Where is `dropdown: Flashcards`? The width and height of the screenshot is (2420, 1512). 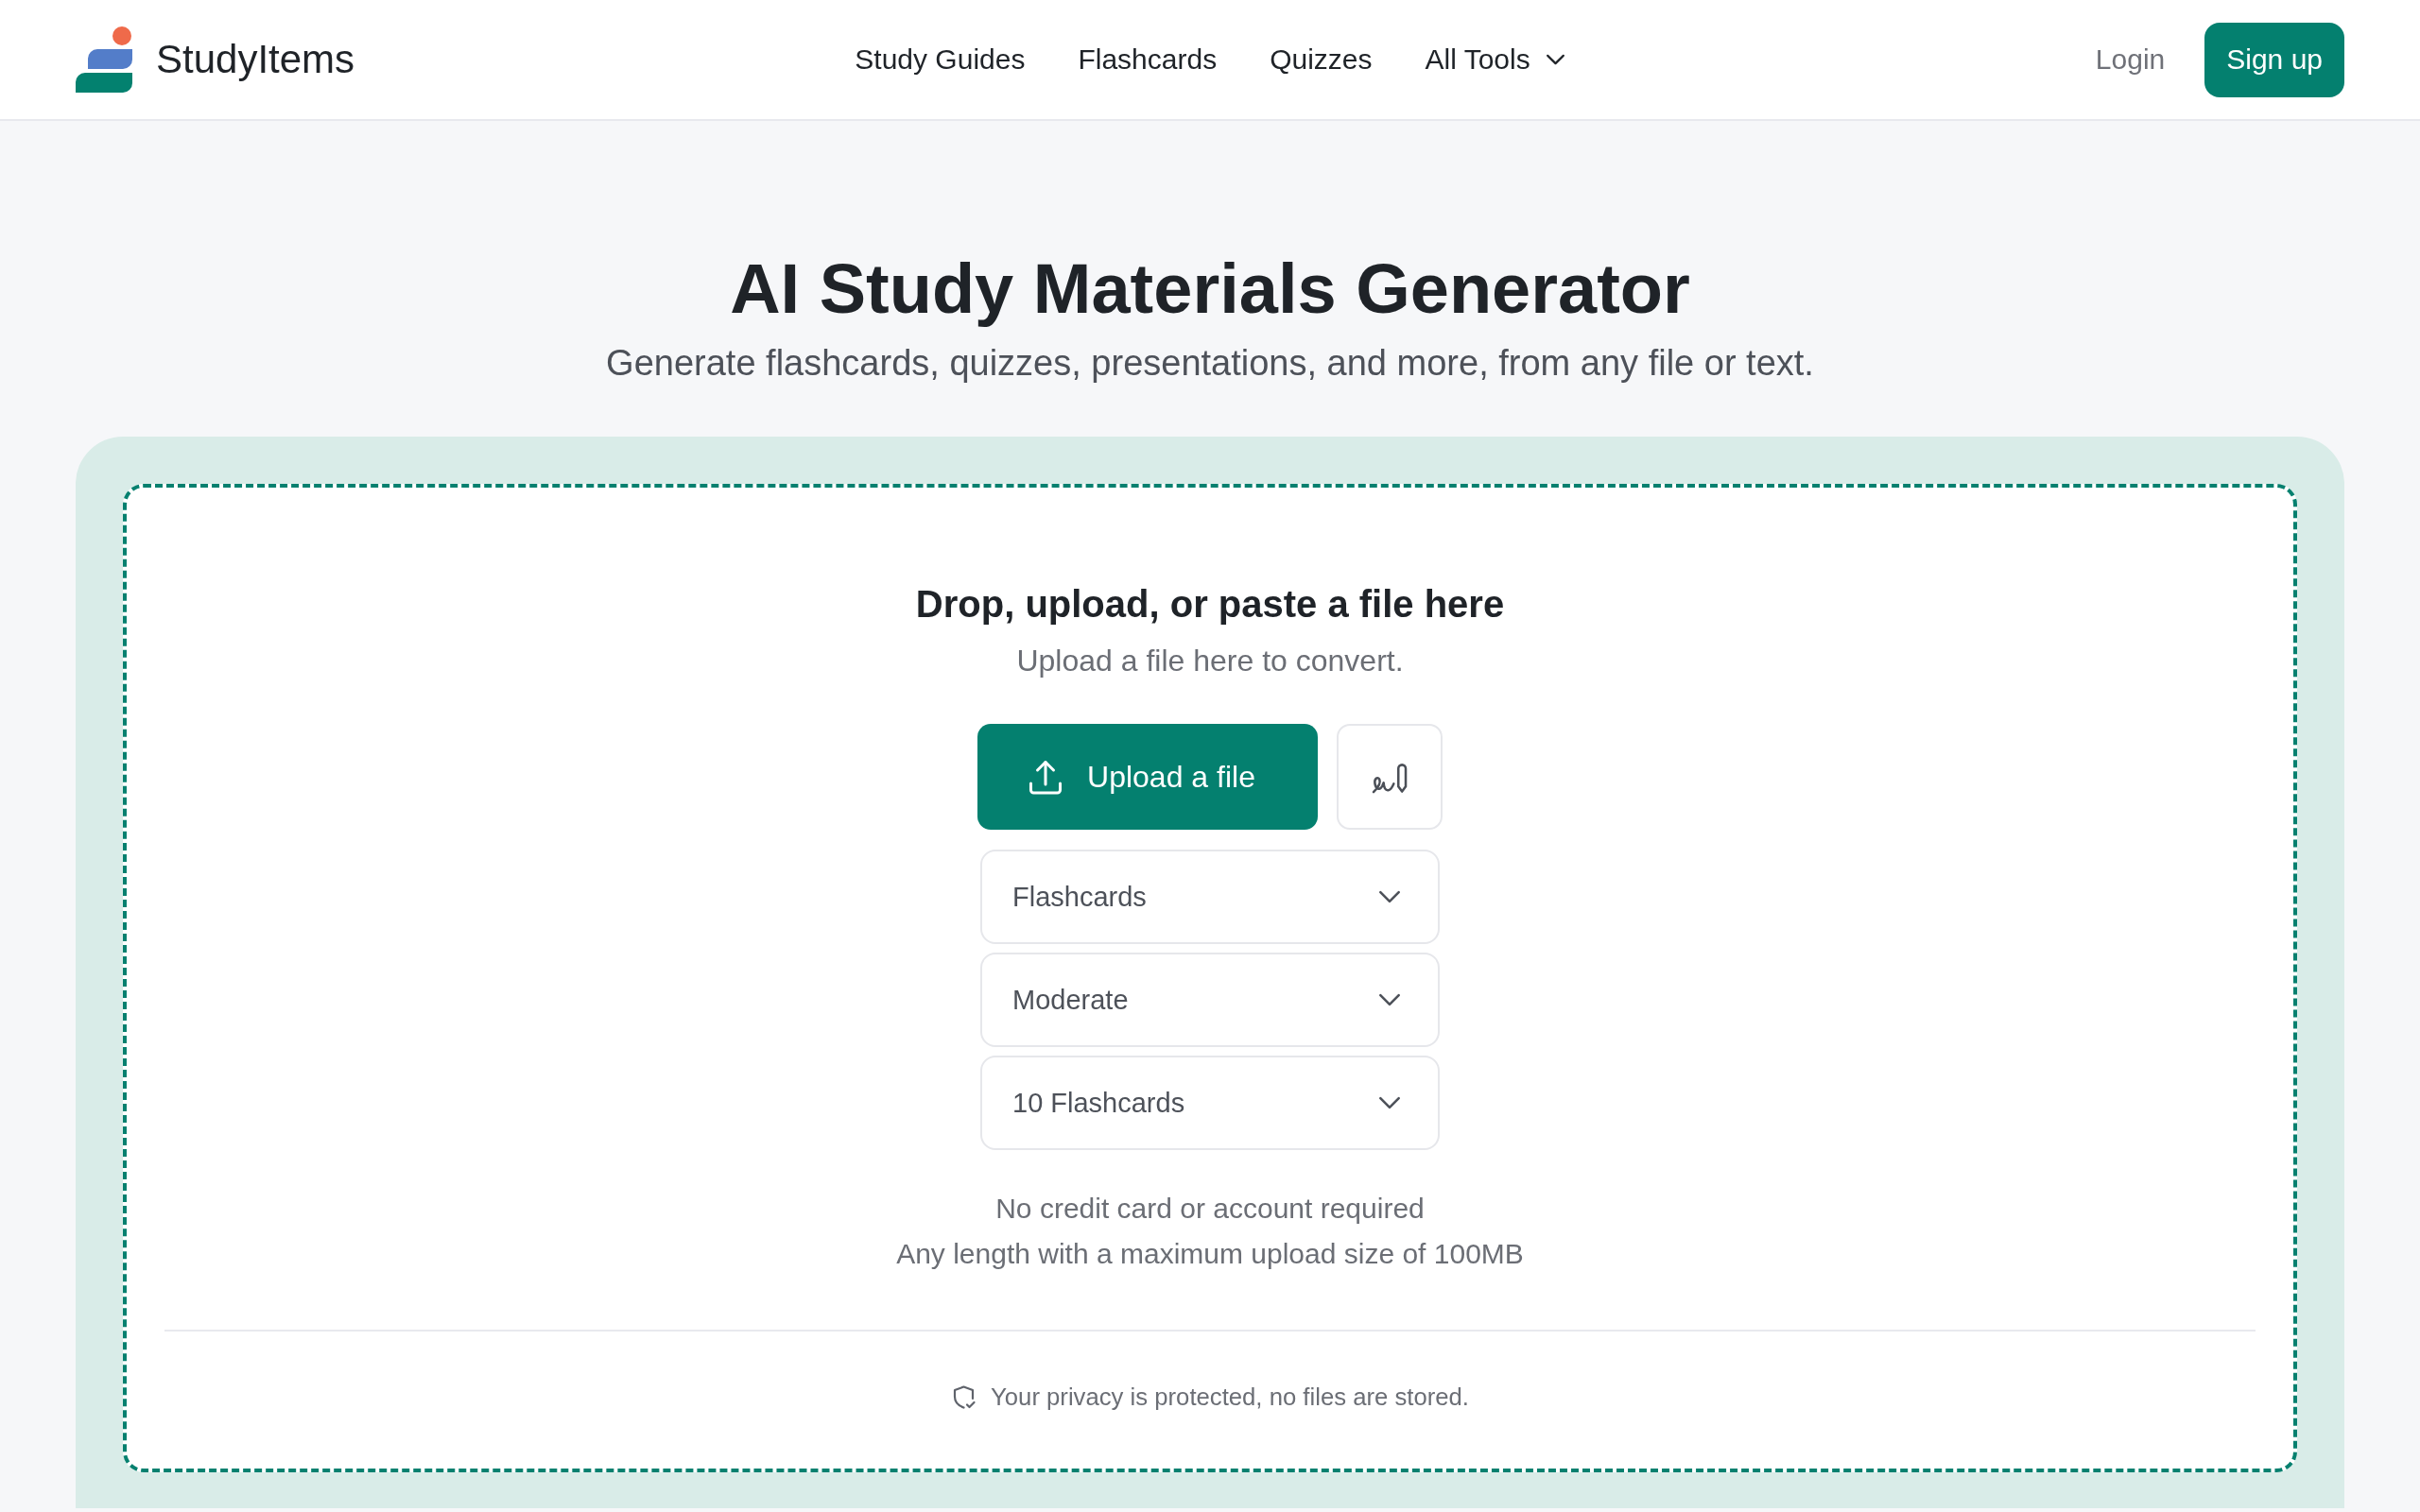 dropdown: Flashcards is located at coordinates (1210, 897).